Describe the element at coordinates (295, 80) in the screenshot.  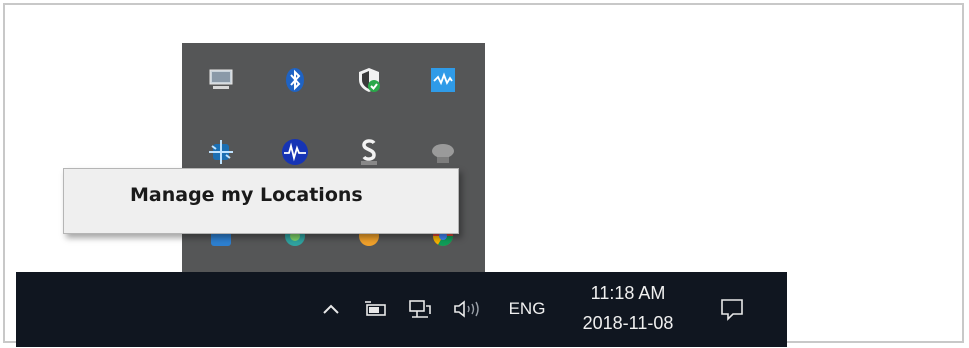
I see `bluetooth-icon` at that location.